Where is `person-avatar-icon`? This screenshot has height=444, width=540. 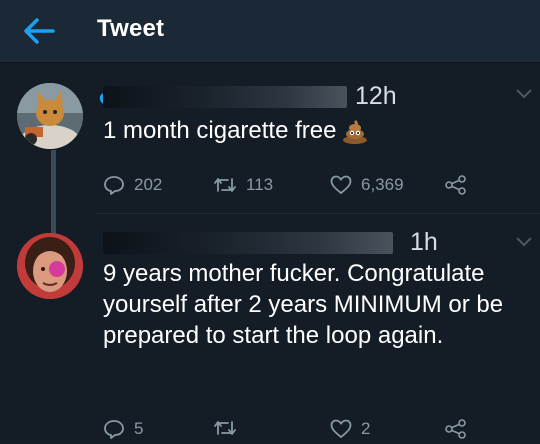 person-avatar-icon is located at coordinates (50, 266).